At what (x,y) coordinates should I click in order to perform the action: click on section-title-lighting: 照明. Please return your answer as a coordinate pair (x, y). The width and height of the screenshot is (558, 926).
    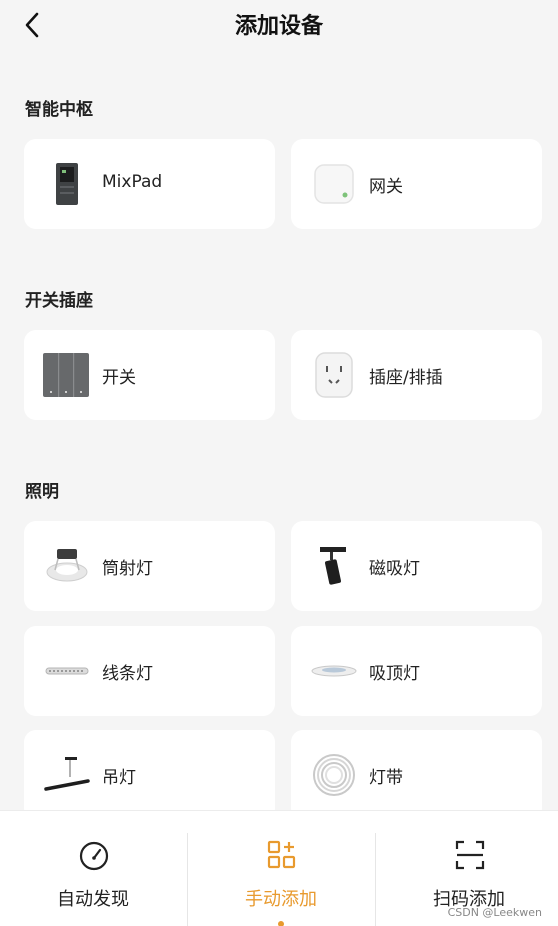
    Looking at the image, I should click on (42, 492).